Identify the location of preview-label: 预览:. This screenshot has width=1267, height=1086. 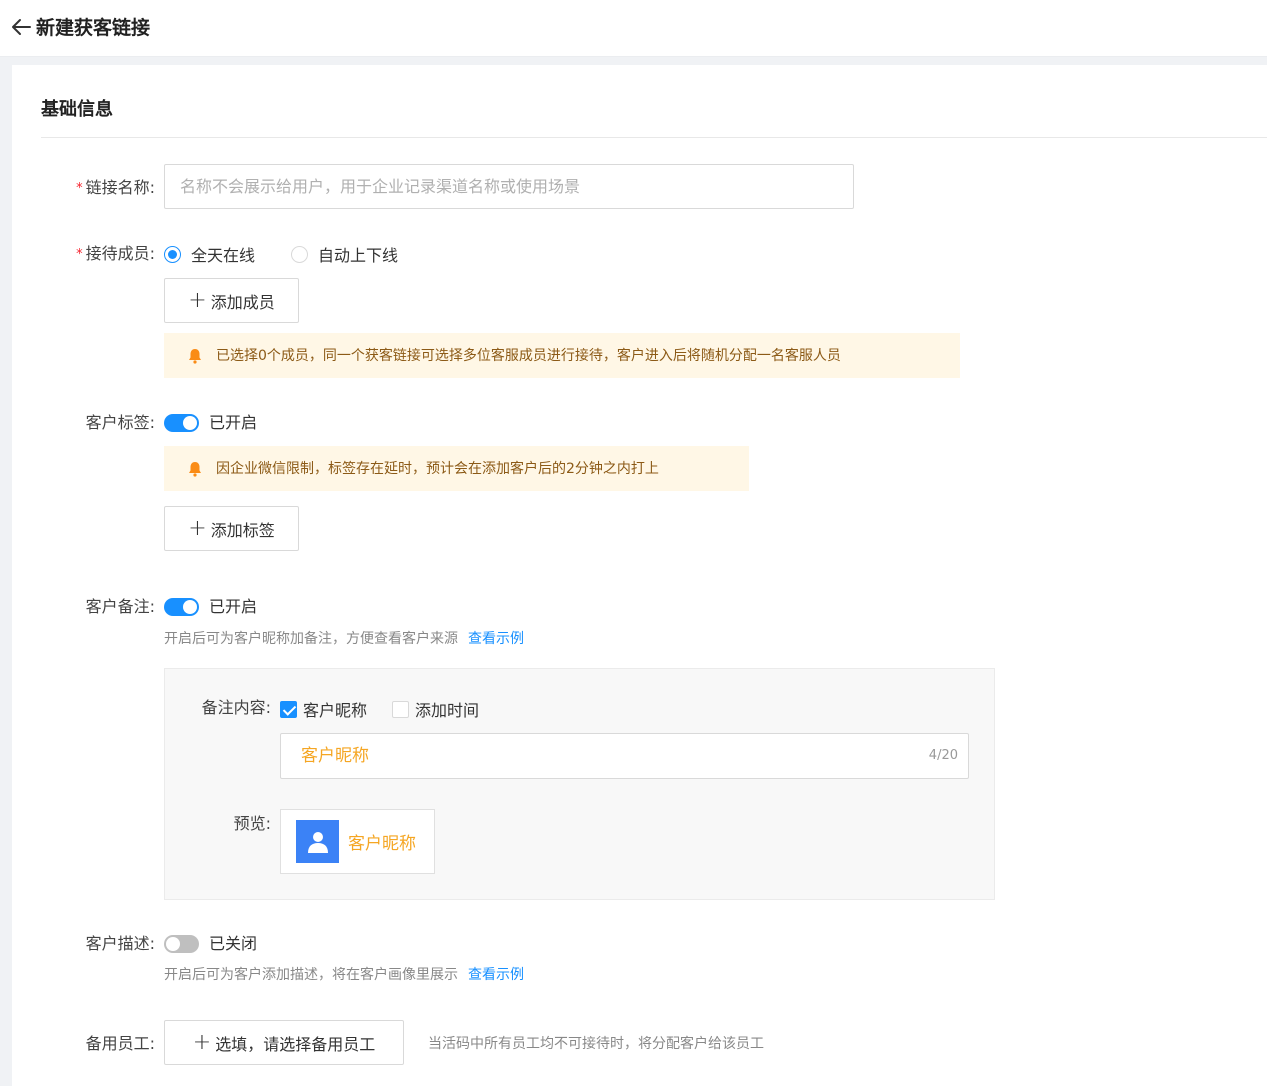
(252, 823).